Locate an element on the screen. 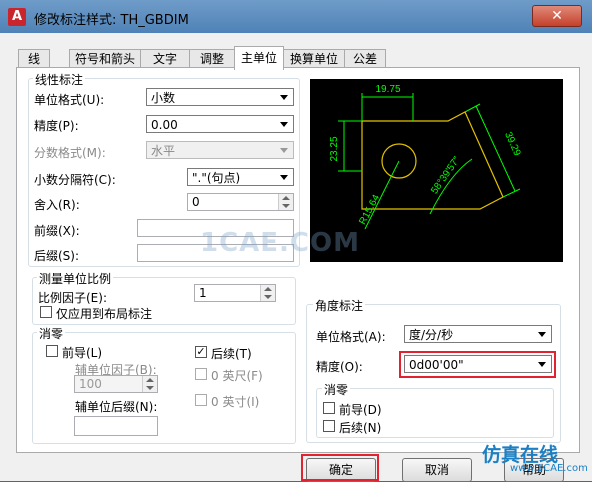  sub-unit-factor-spinner: 100 is located at coordinates (116, 384).